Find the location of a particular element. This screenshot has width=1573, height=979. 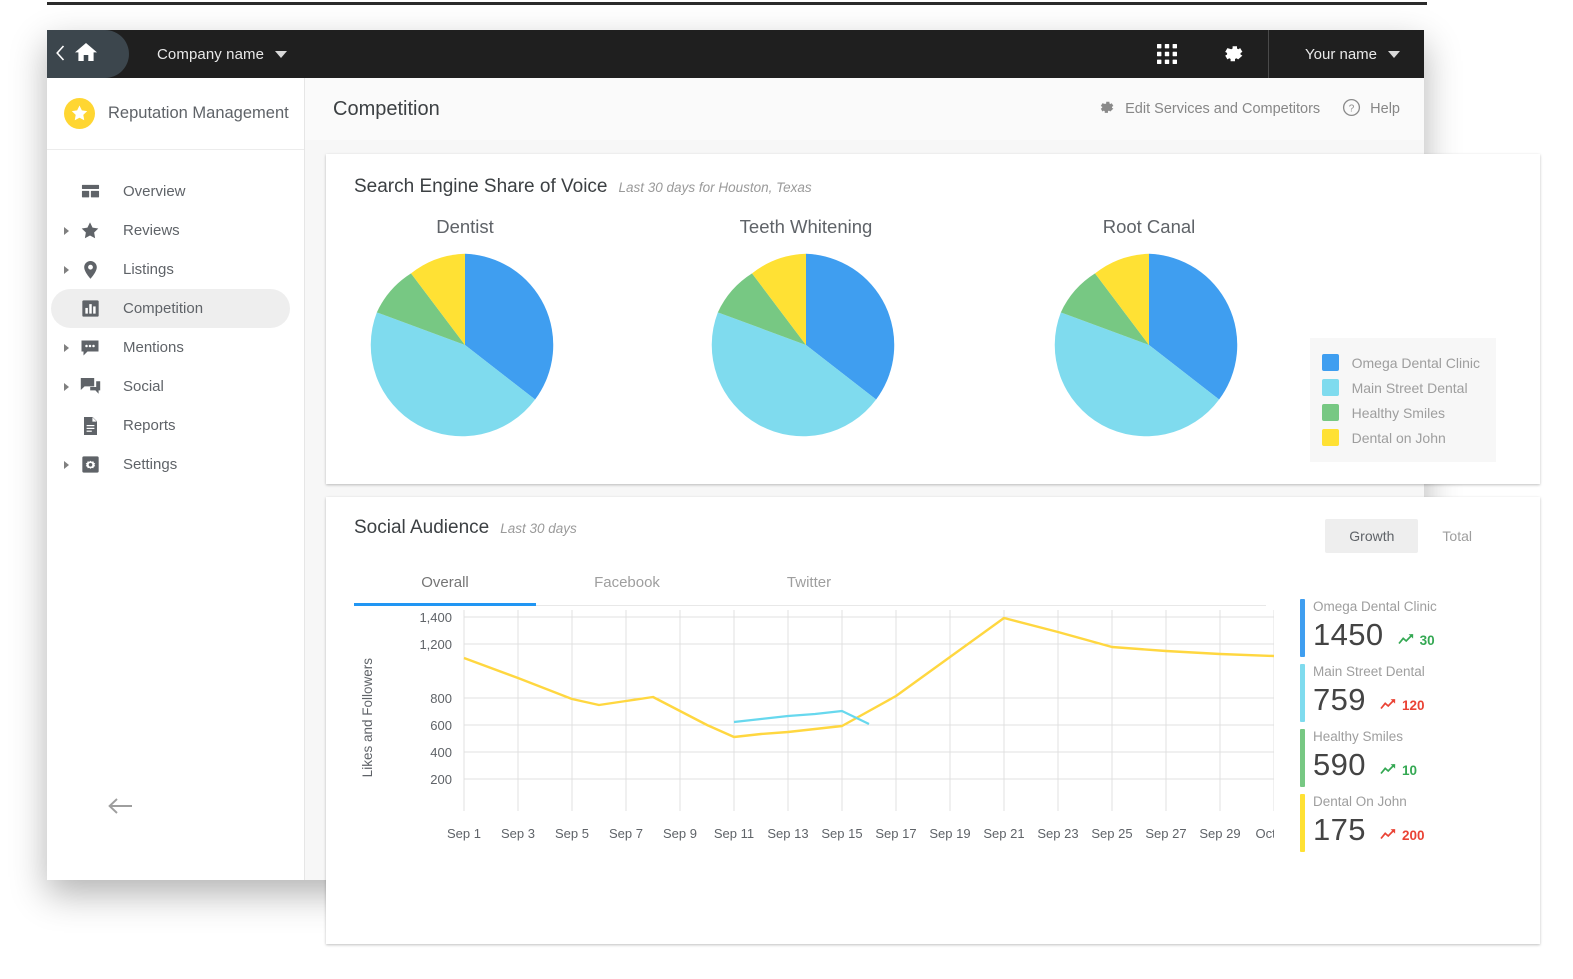

svg-text: 1,200 is located at coordinates (435, 644).